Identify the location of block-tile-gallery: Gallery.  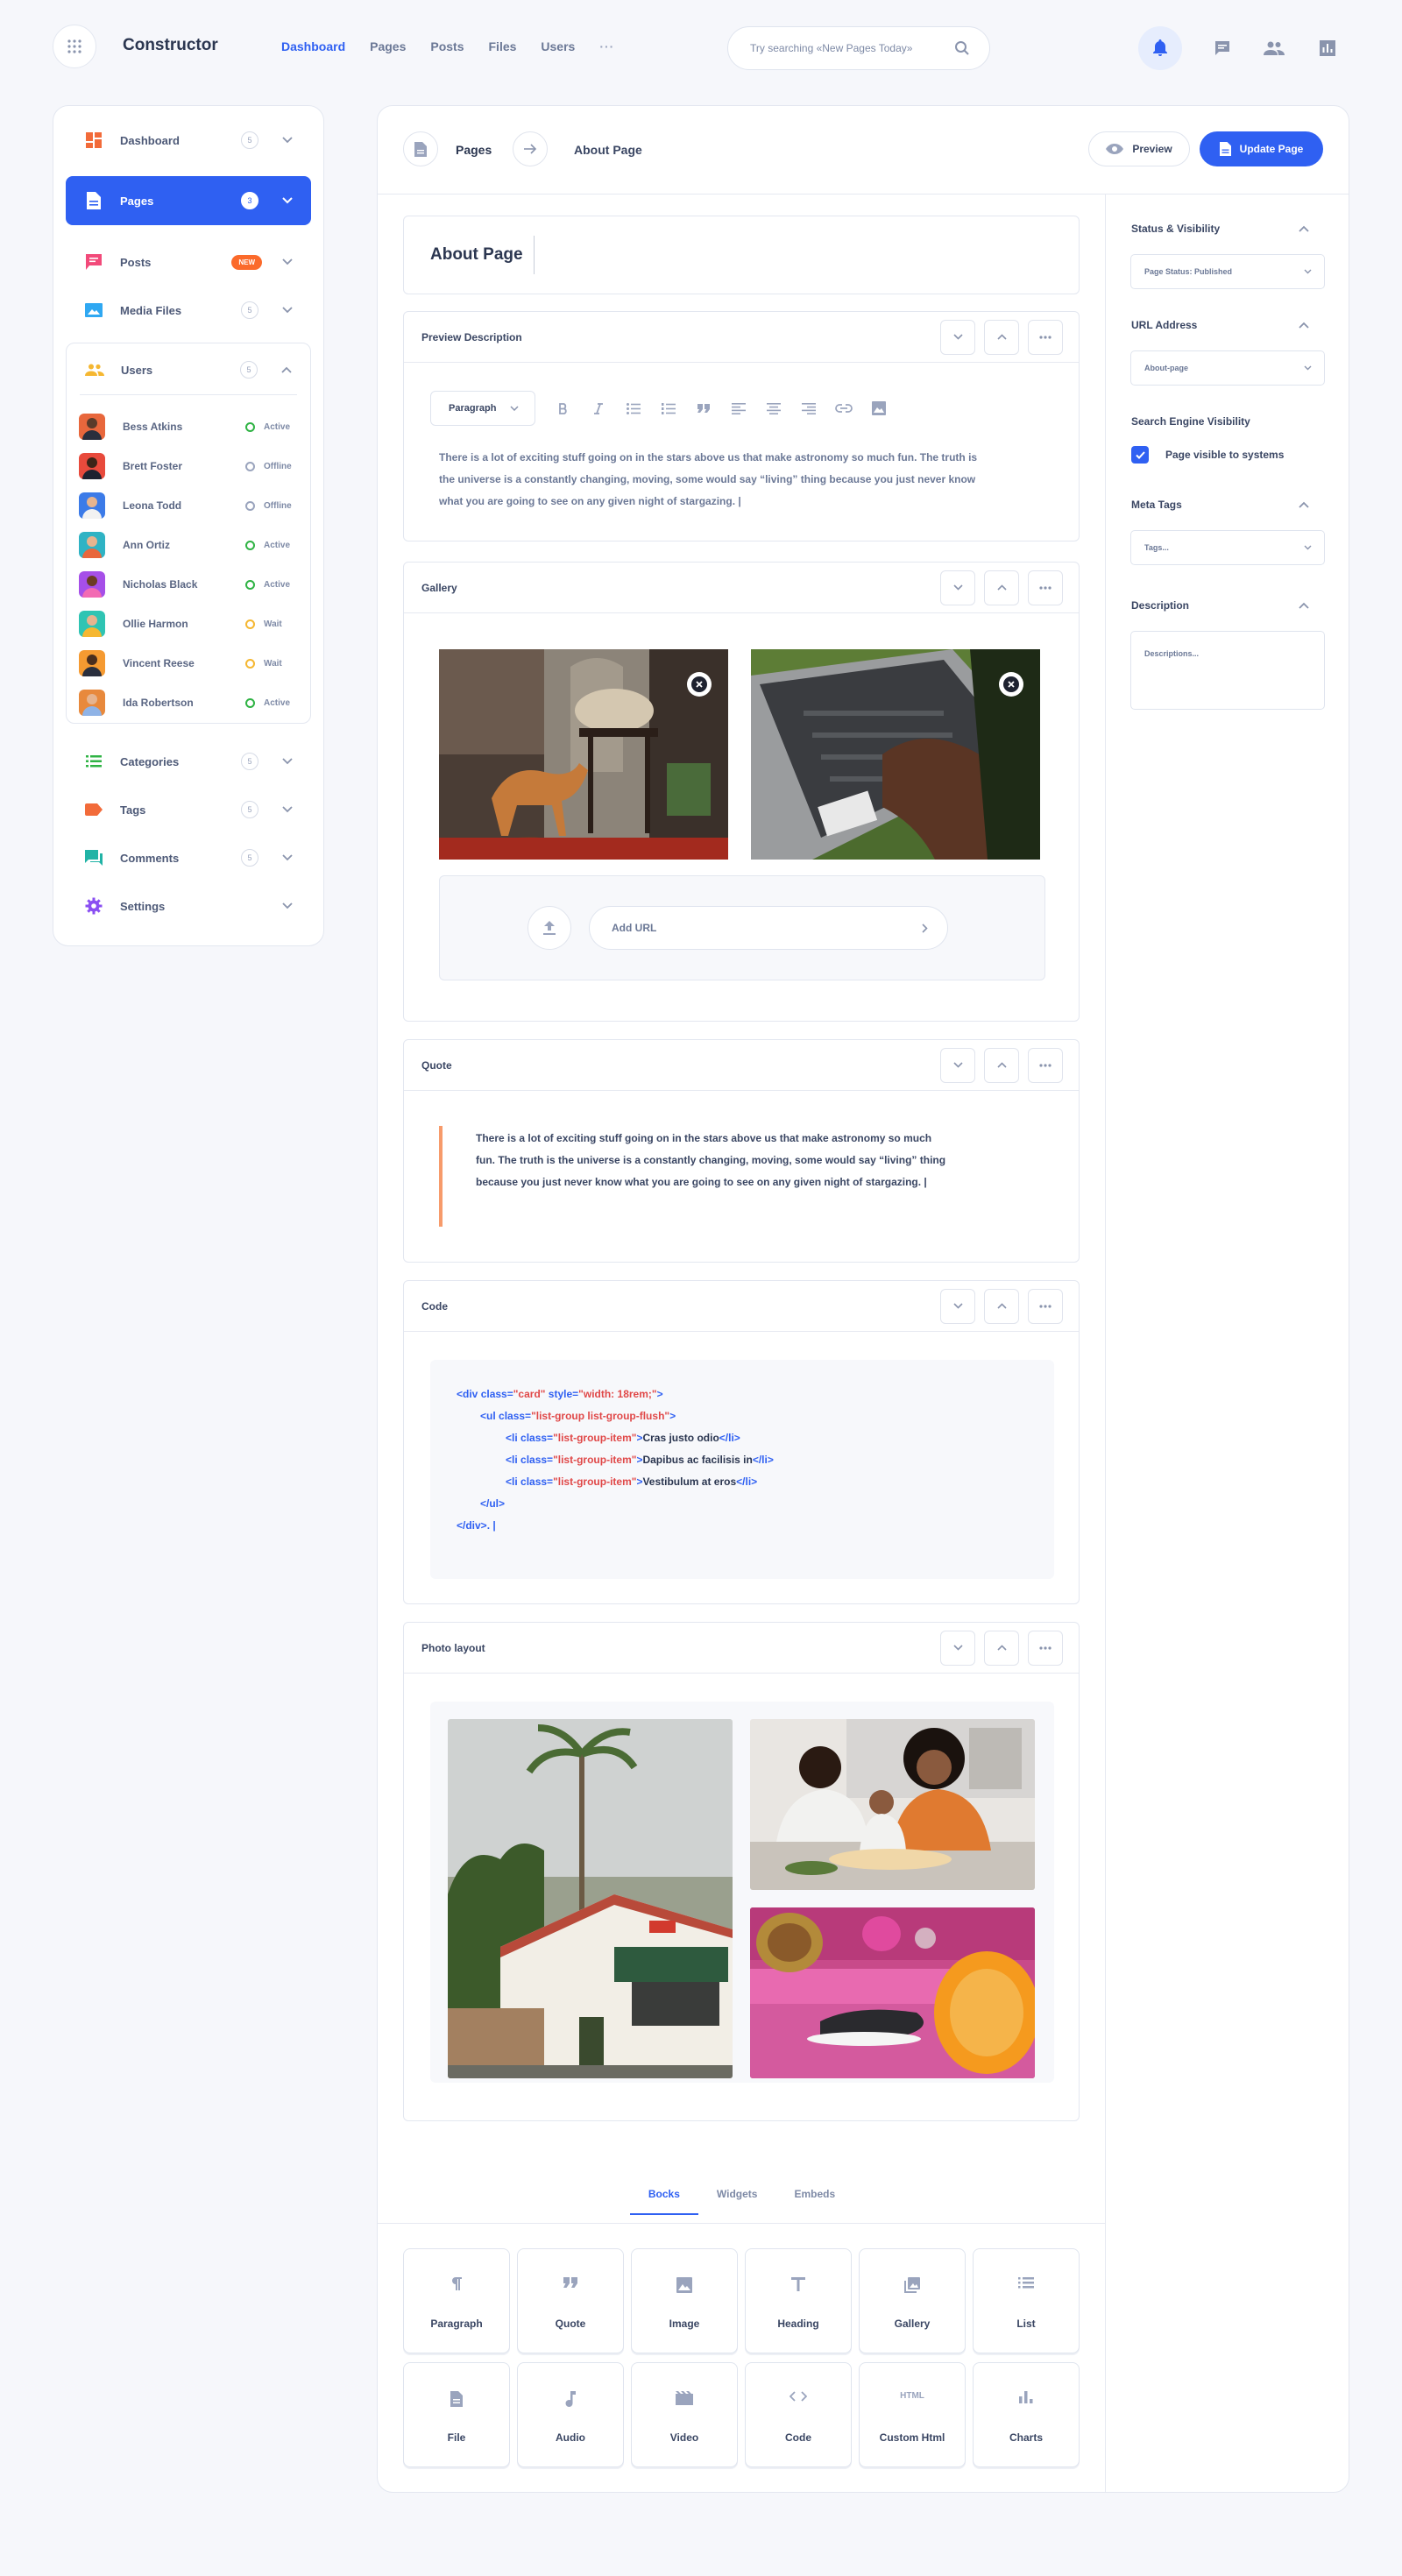
(912, 2300).